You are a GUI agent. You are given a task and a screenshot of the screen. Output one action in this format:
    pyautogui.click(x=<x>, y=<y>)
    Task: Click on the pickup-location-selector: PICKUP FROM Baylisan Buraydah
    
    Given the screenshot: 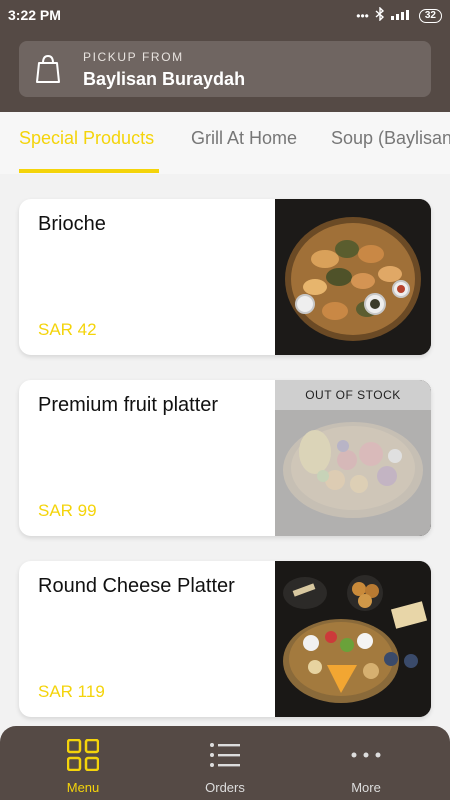 What is the action you would take?
    pyautogui.click(x=225, y=69)
    